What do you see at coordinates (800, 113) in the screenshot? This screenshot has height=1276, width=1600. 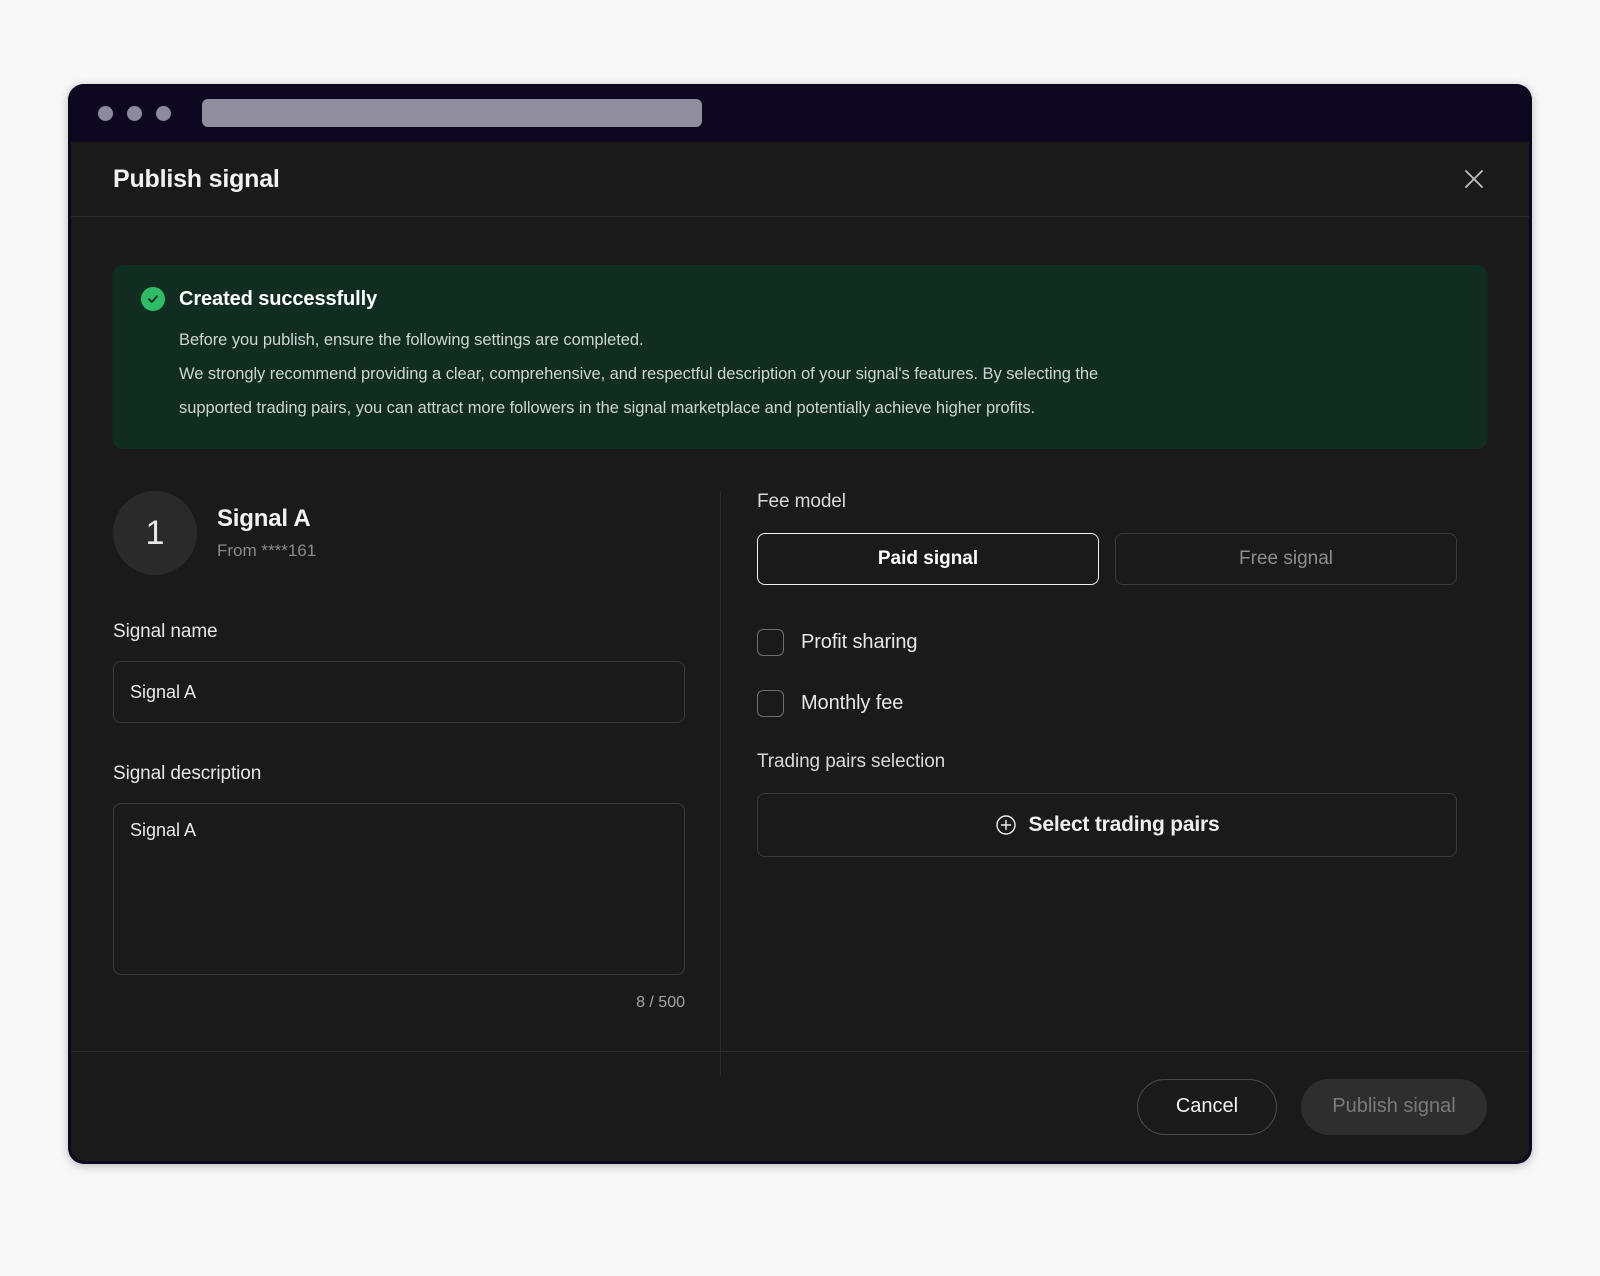 I see `browser-titlebar` at bounding box center [800, 113].